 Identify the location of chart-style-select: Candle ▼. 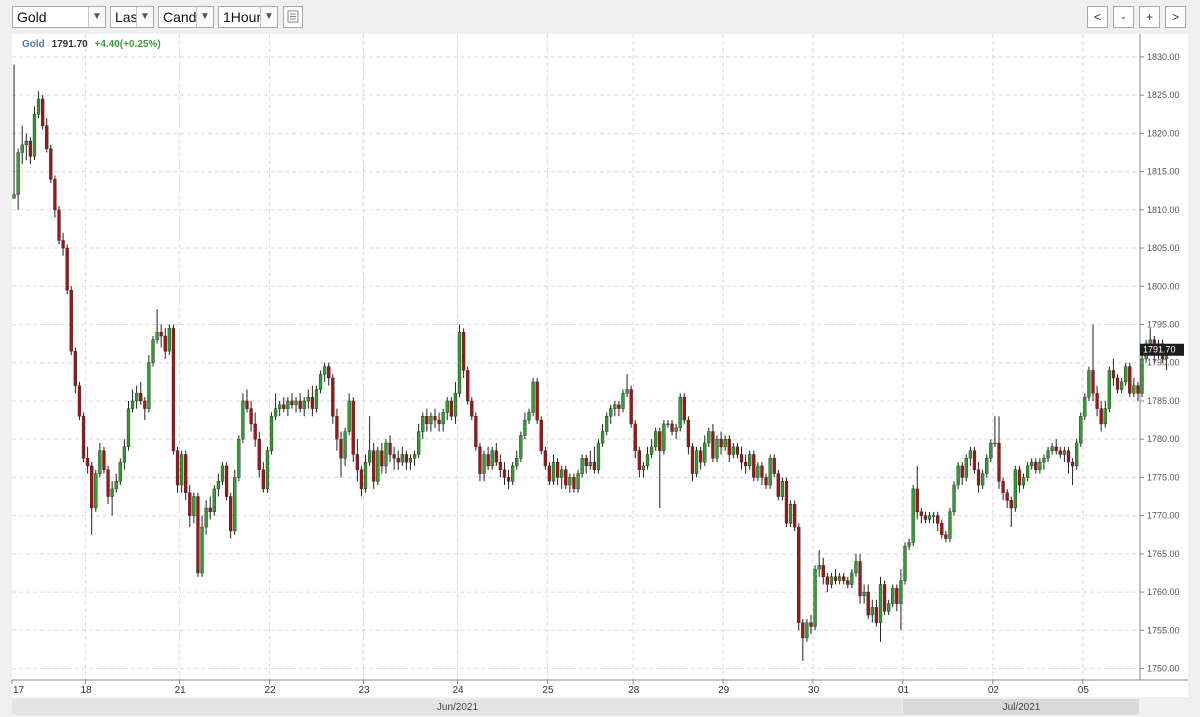
(186, 17).